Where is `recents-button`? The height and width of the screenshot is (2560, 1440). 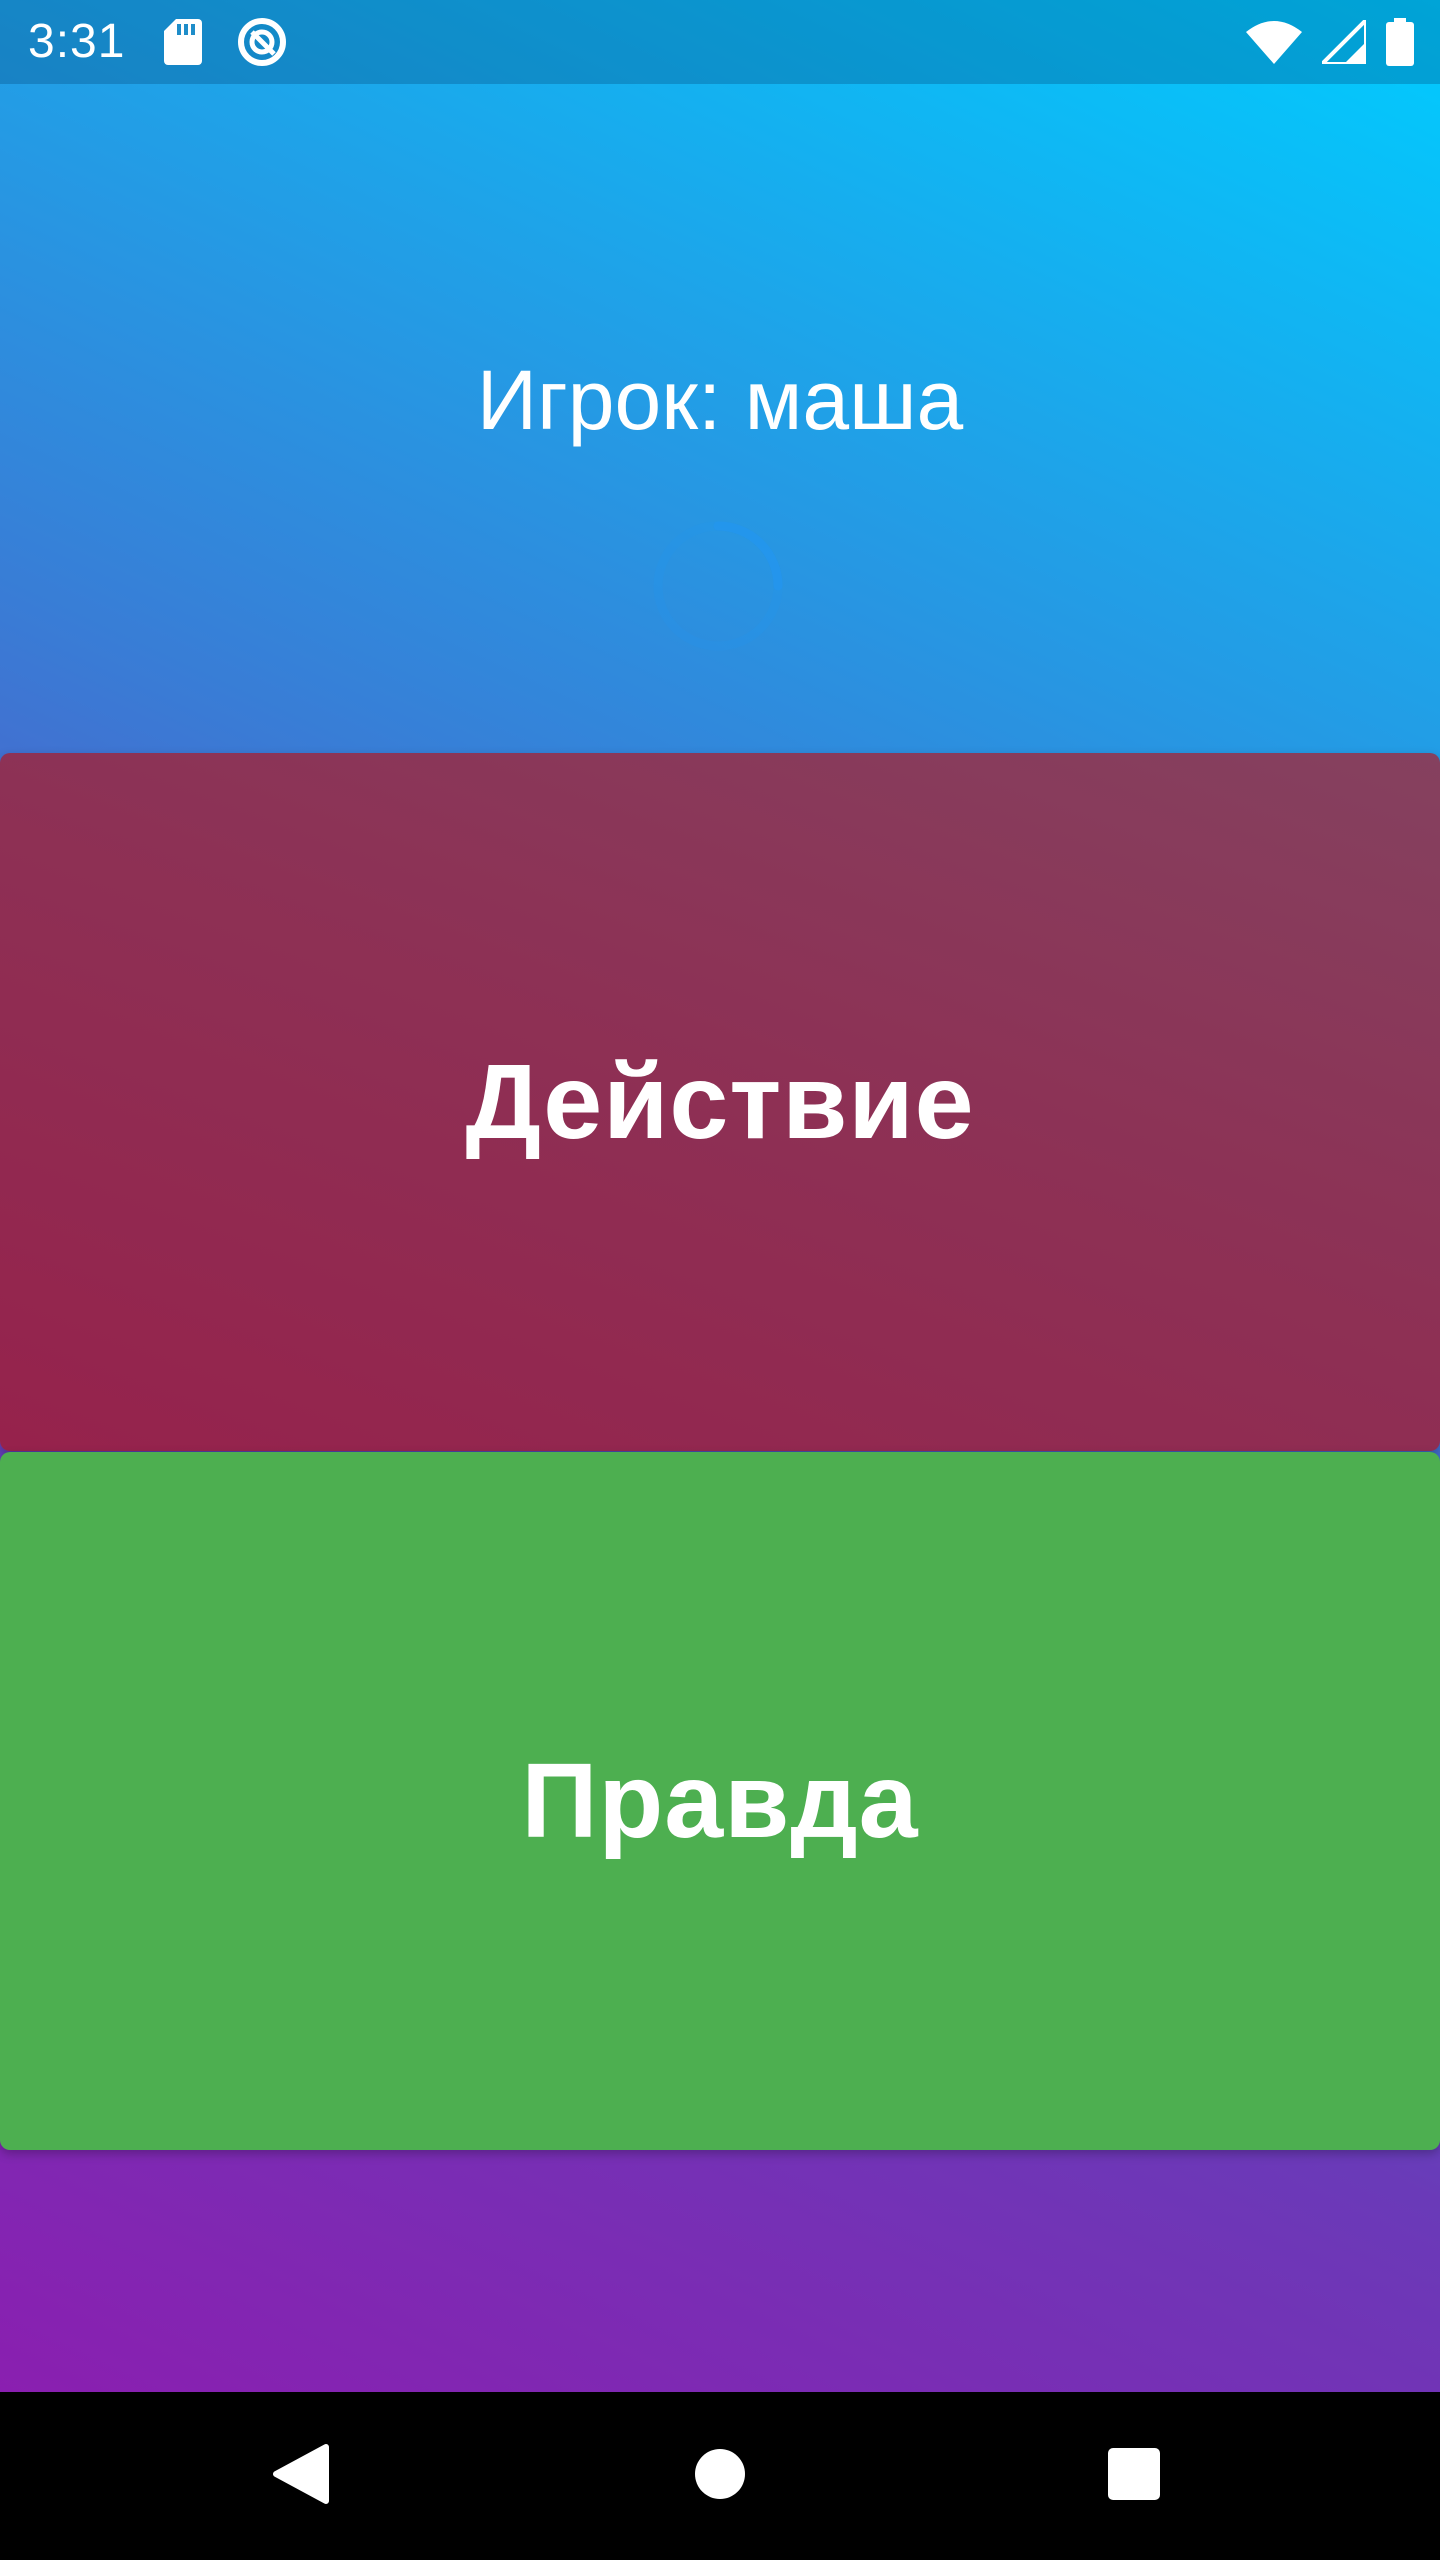
recents-button is located at coordinates (1134, 2476).